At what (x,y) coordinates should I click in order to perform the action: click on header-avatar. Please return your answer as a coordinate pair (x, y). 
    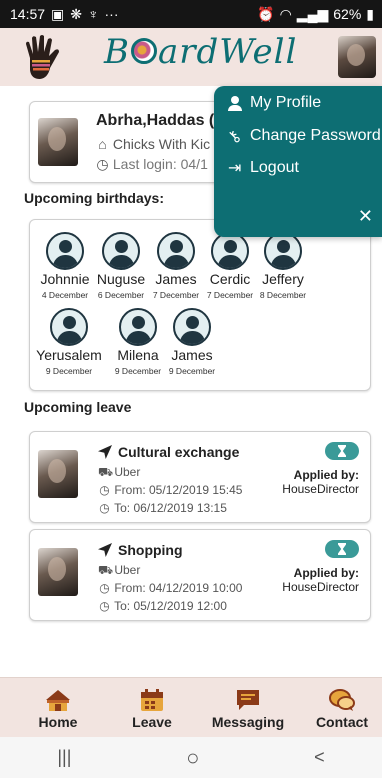
    Looking at the image, I should click on (357, 57).